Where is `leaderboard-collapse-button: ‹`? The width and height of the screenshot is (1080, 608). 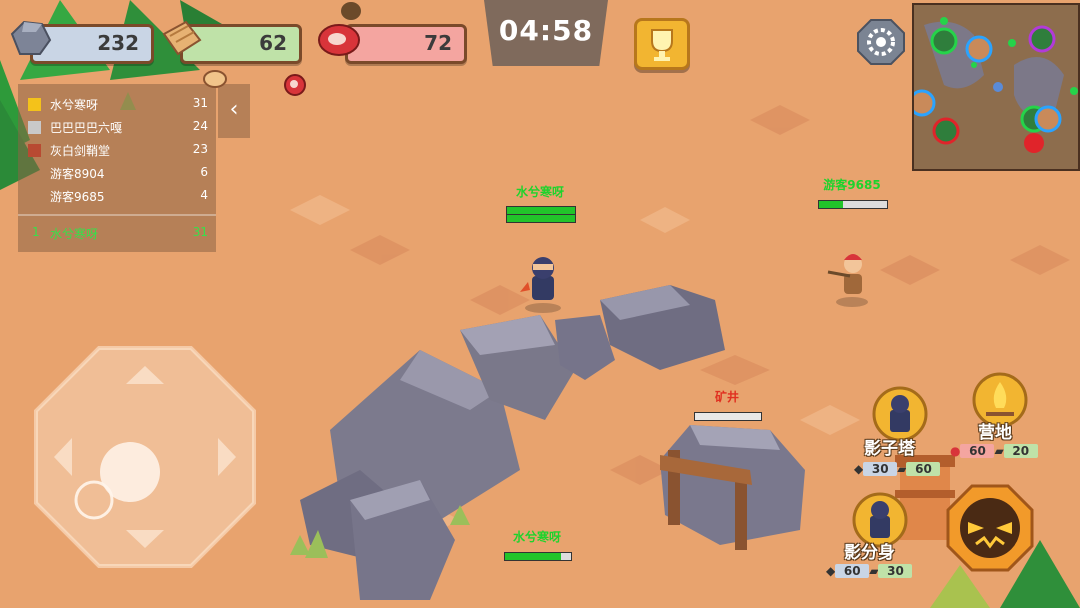
leaderboard-collapse-button: ‹ is located at coordinates (234, 111).